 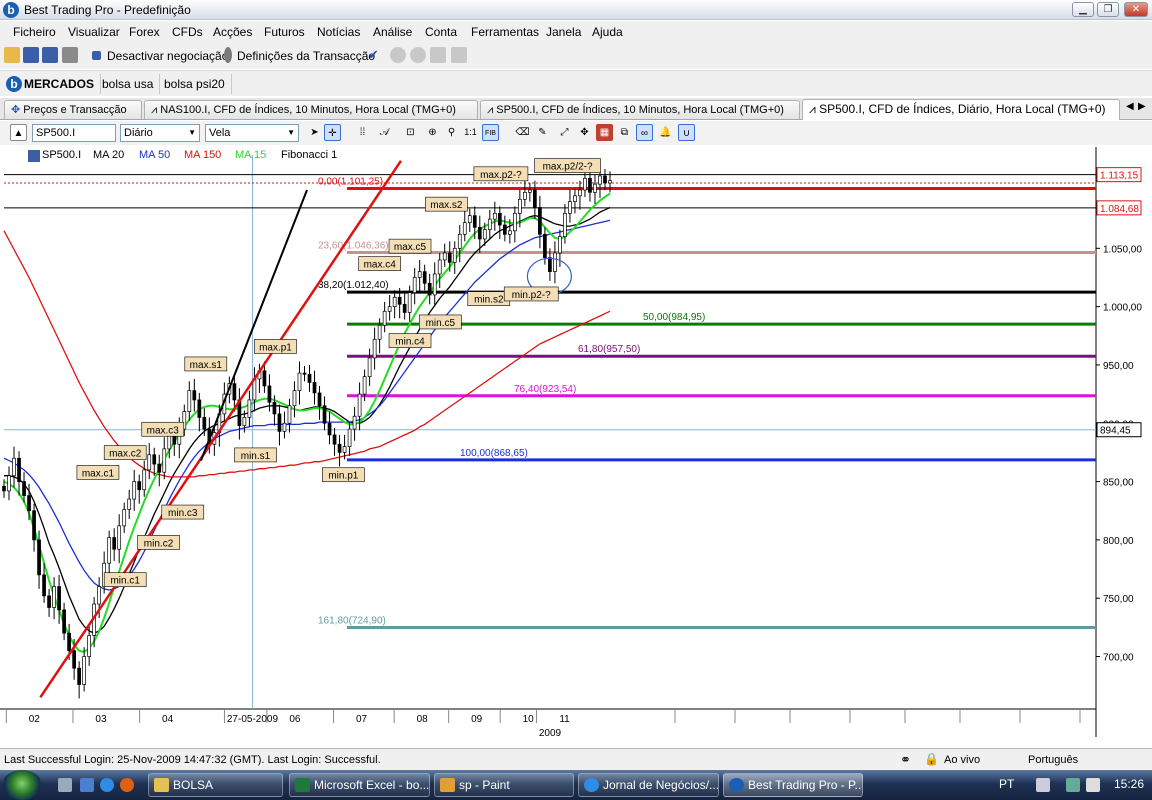 I want to click on legend-ma15: MA 15, so click(x=250, y=155).